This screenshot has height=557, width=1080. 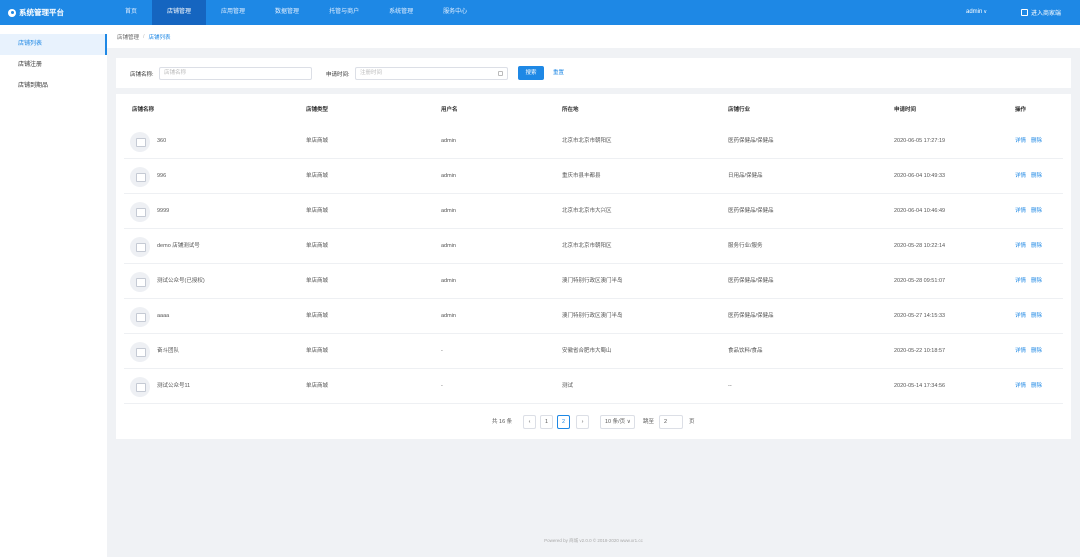 I want to click on nav-hosting-merchants: 托管与商户, so click(x=344, y=12).